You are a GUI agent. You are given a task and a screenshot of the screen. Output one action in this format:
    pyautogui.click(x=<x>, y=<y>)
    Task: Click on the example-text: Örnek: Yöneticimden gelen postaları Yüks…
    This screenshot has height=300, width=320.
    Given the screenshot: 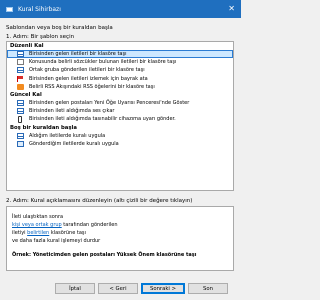 What is the action you would take?
    pyautogui.click(x=104, y=255)
    